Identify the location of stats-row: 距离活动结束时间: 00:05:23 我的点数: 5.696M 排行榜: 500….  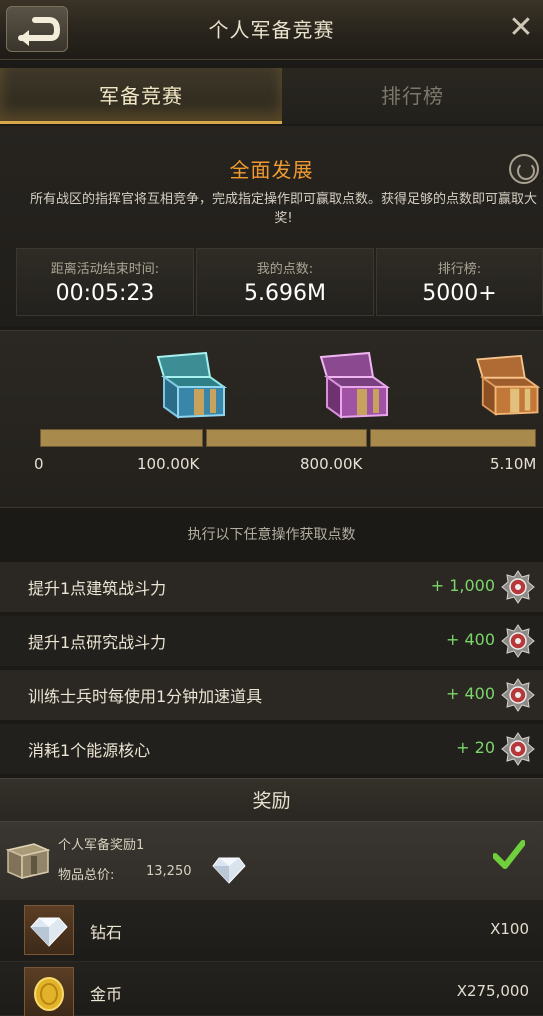
(279, 282).